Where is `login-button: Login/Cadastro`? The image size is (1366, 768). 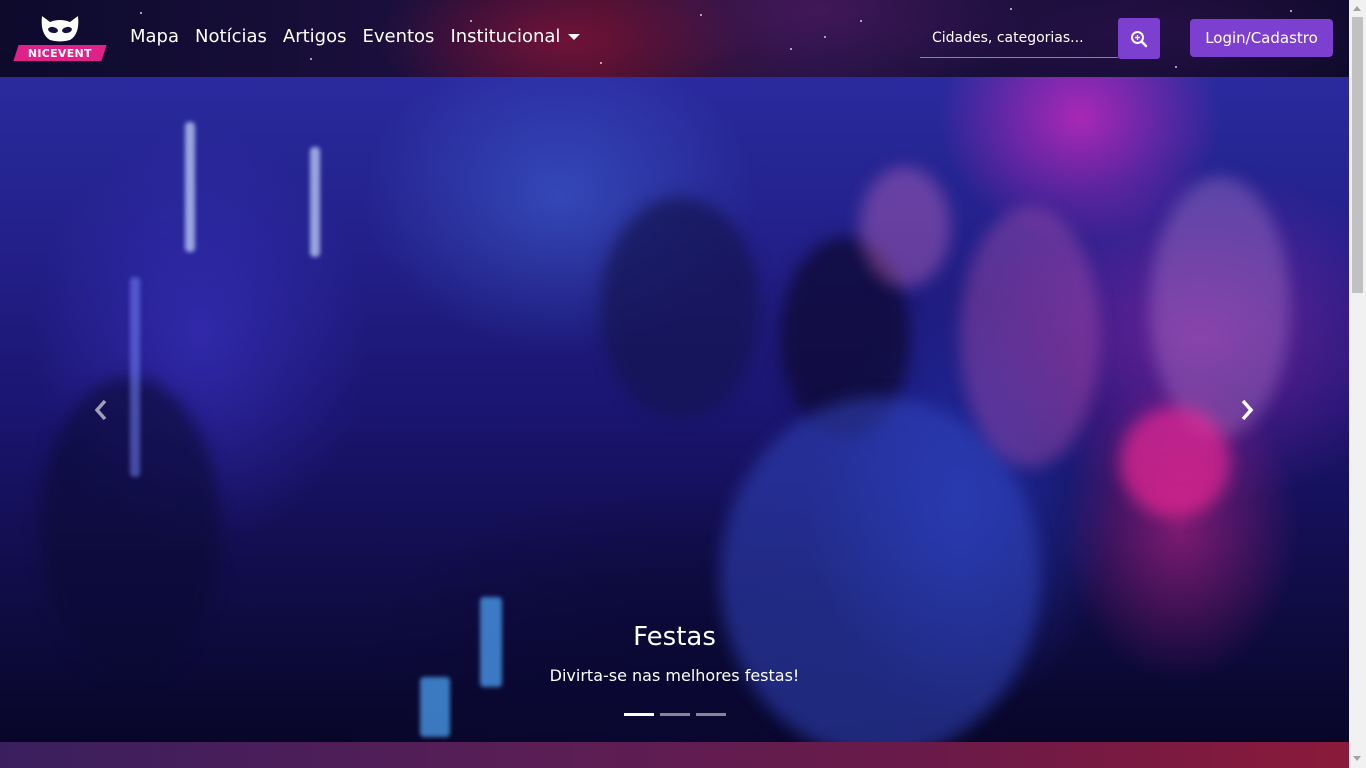
login-button: Login/Cadastro is located at coordinates (1261, 38).